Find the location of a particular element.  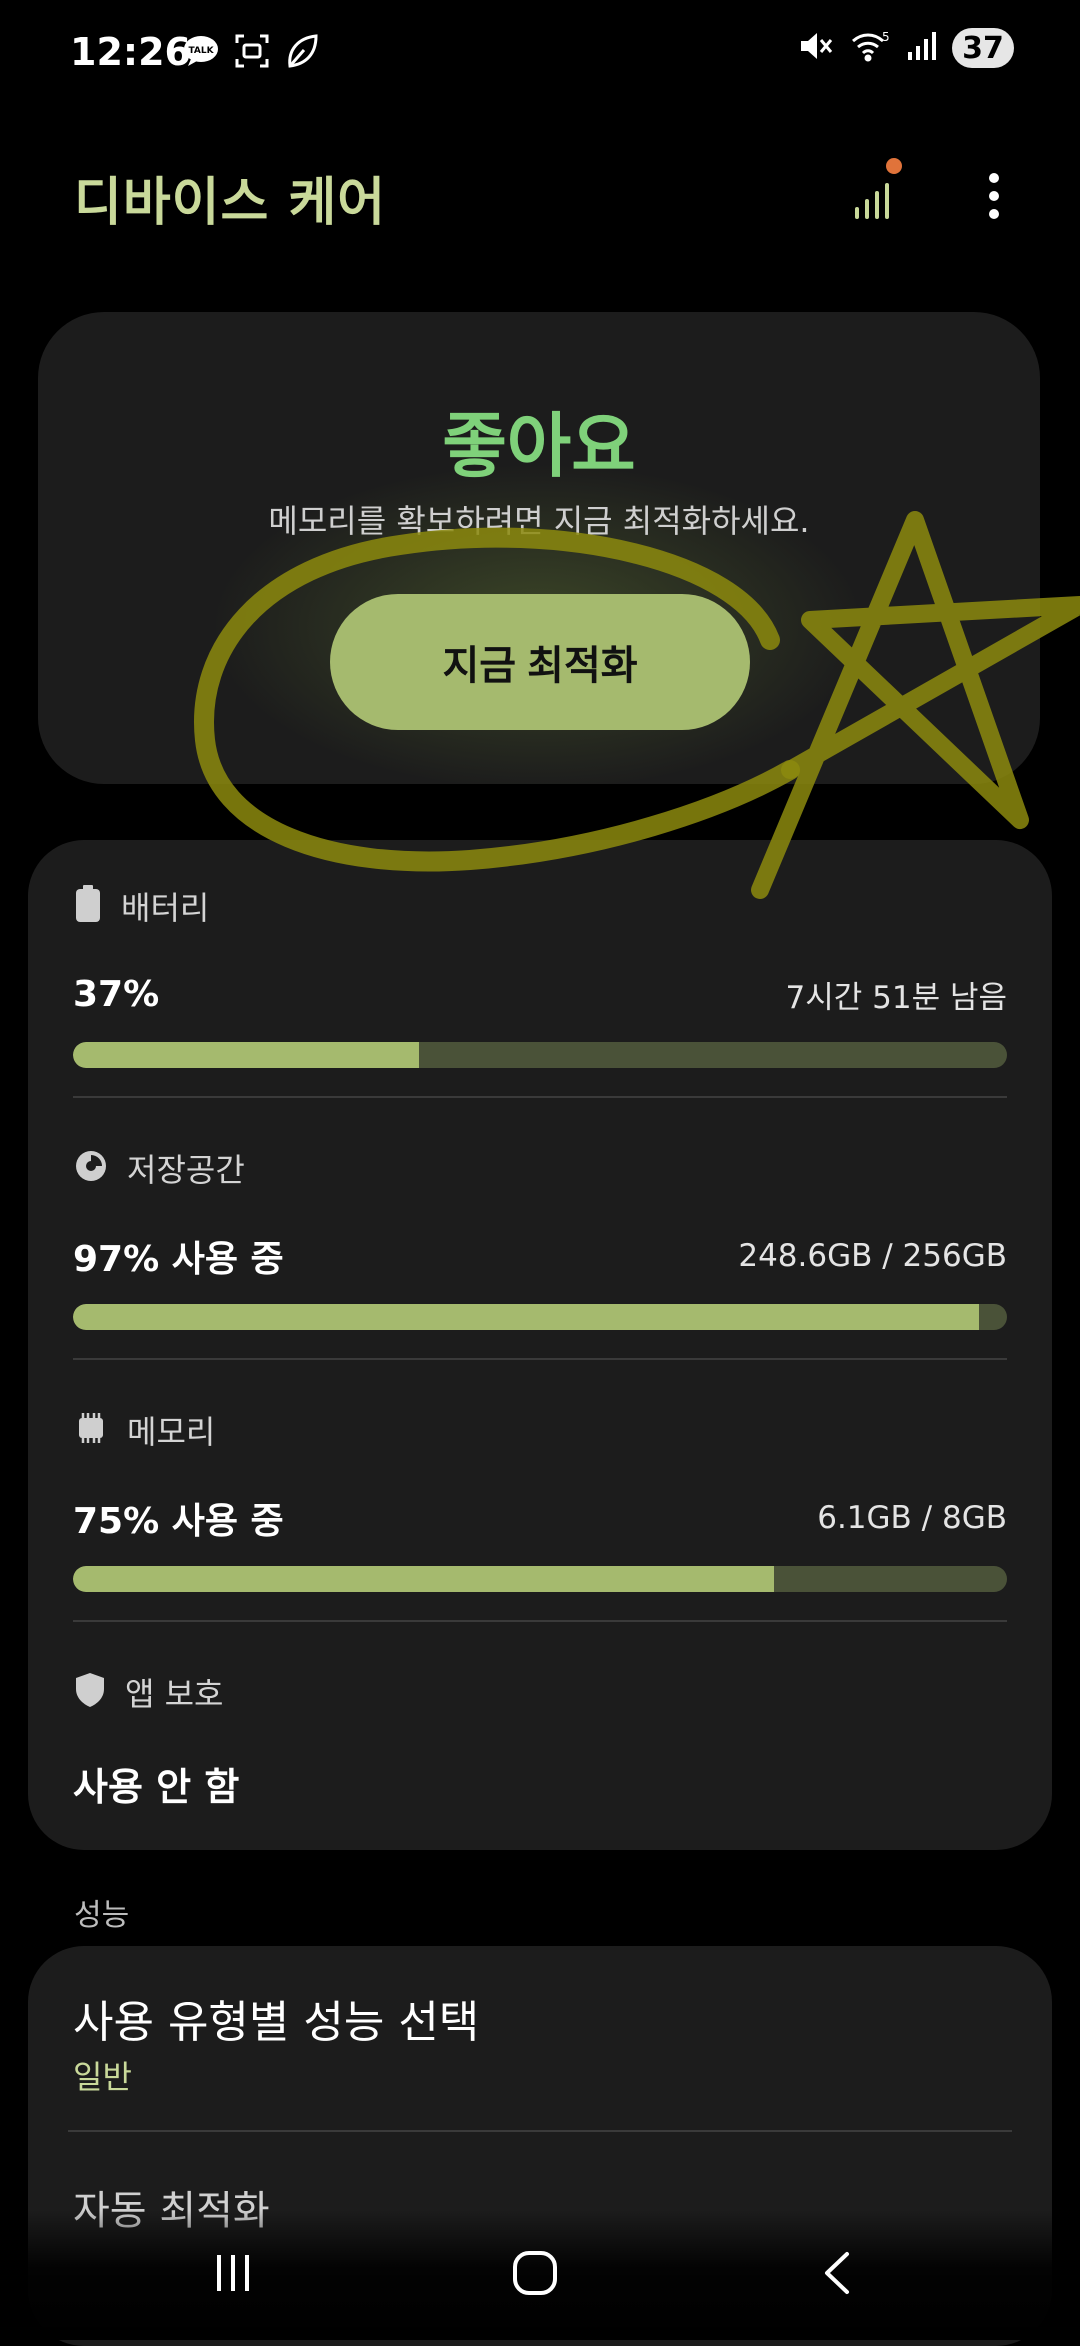

storage-progress-bar is located at coordinates (540, 1317).